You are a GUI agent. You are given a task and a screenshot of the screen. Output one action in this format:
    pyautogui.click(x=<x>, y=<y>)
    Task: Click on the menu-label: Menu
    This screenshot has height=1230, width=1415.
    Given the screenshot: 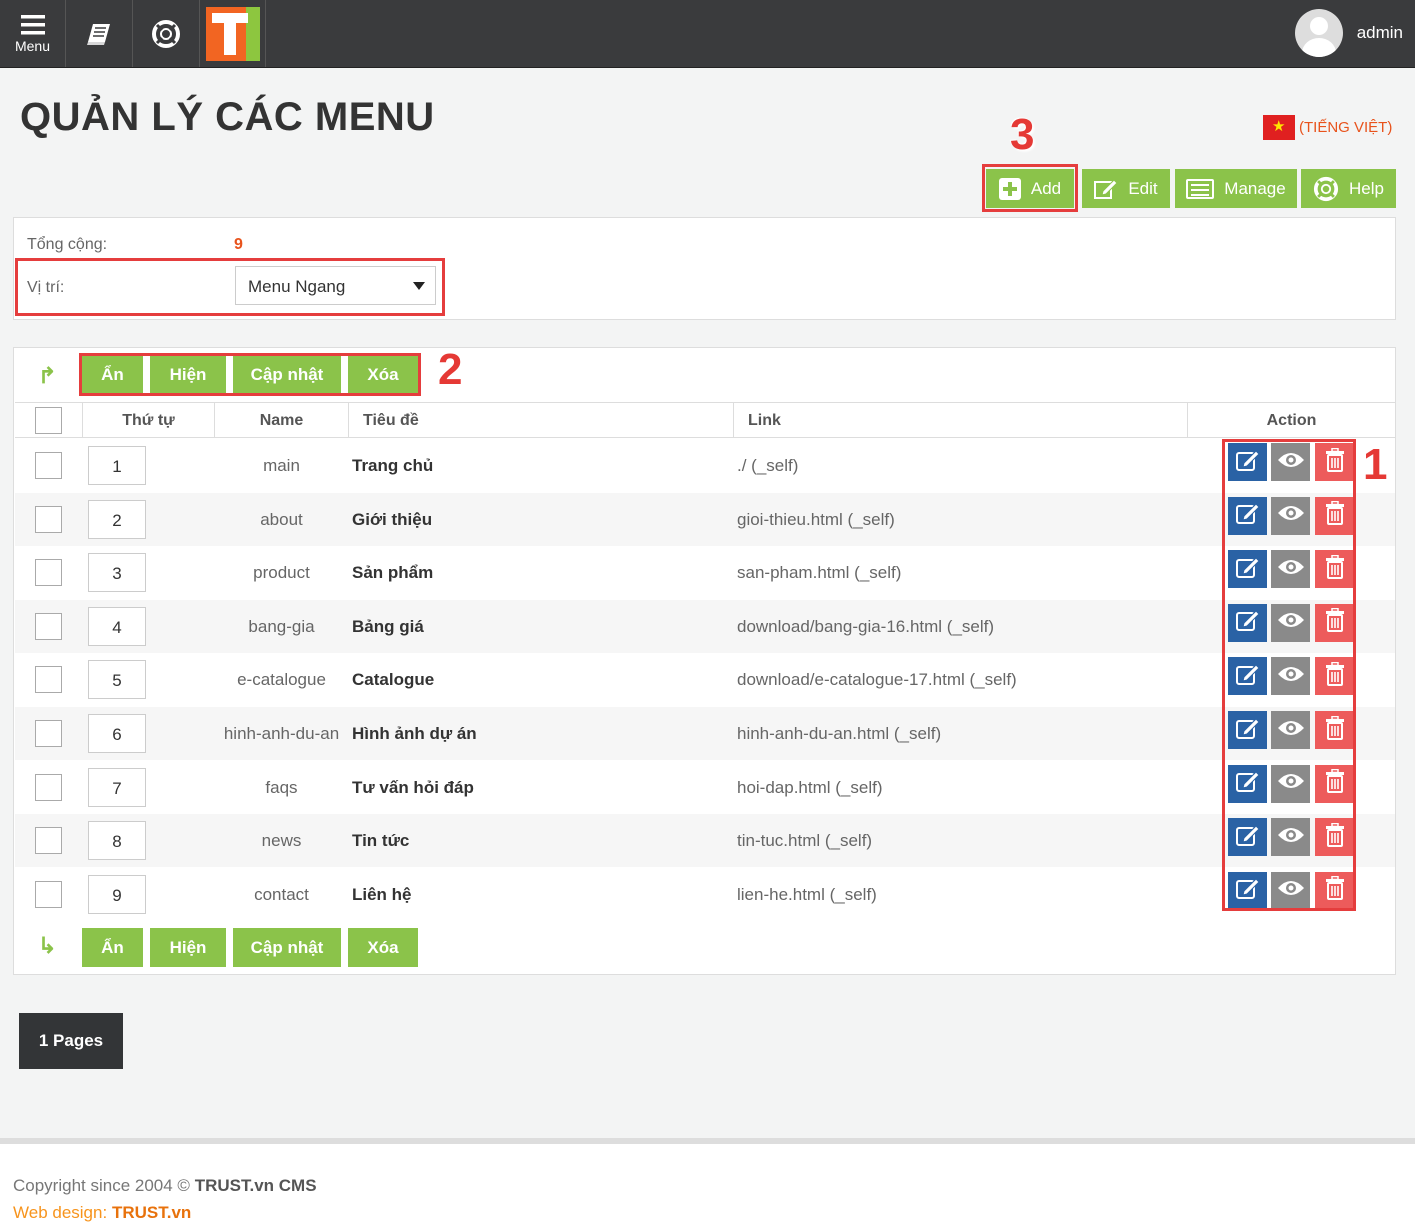 What is the action you would take?
    pyautogui.click(x=32, y=45)
    